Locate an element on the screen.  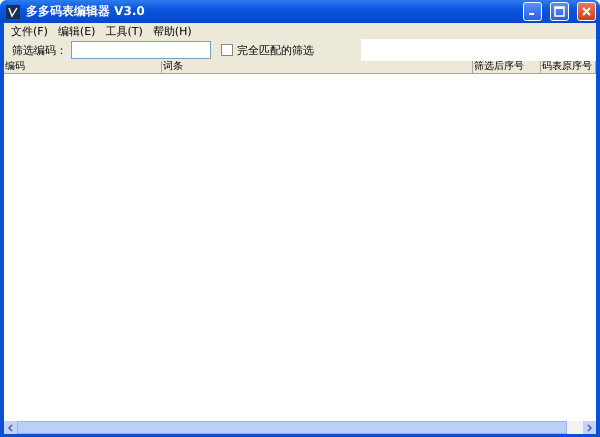
filter-label: 筛选编码： is located at coordinates (39, 50).